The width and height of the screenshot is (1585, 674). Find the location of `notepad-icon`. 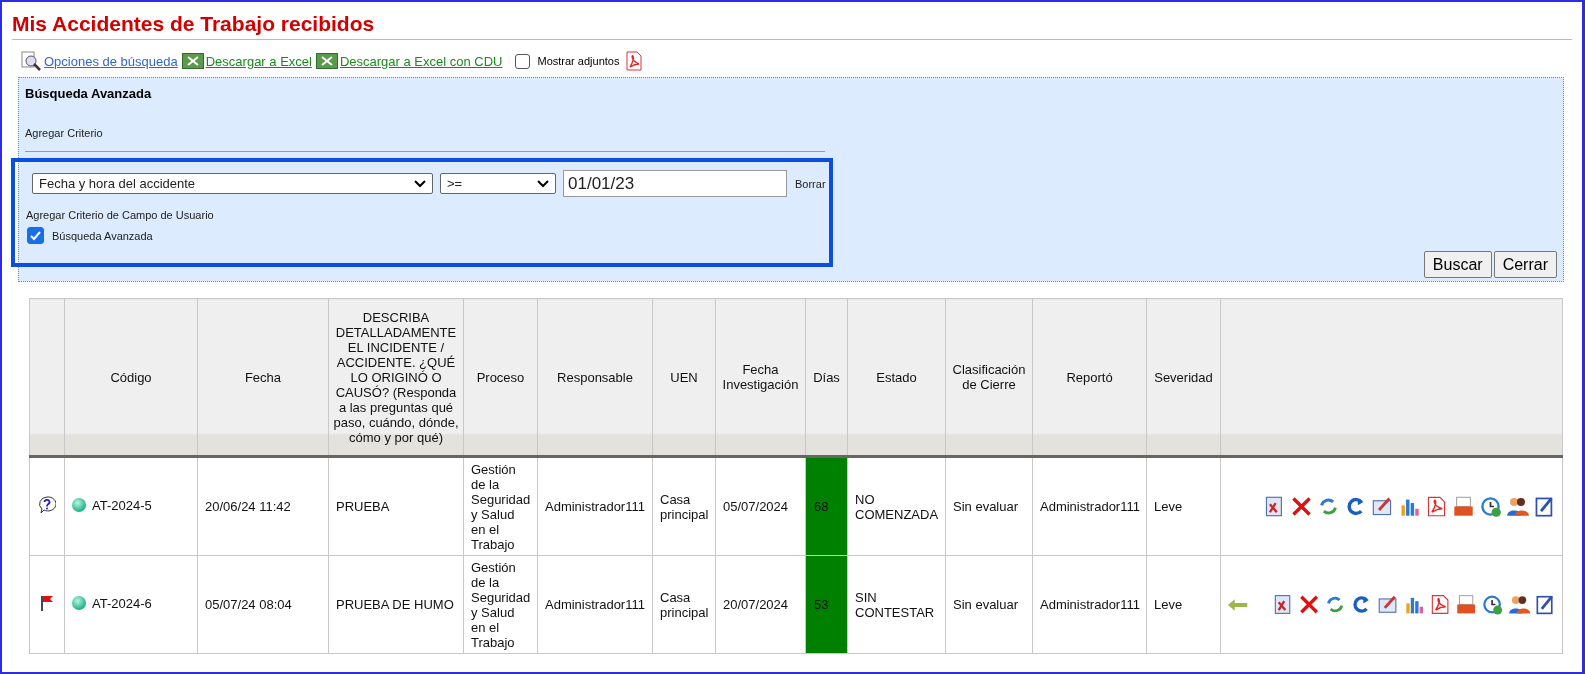

notepad-icon is located at coordinates (1544, 604).